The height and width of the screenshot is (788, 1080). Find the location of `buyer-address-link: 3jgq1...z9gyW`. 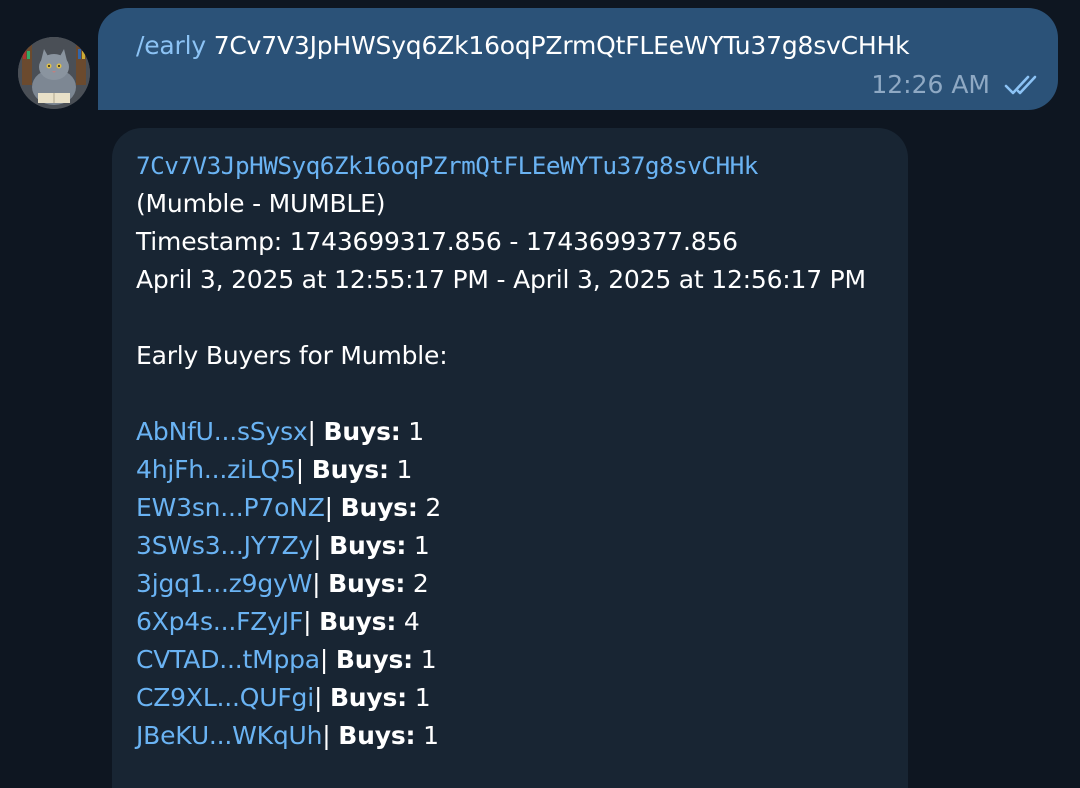

buyer-address-link: 3jgq1...z9gyW is located at coordinates (224, 583).